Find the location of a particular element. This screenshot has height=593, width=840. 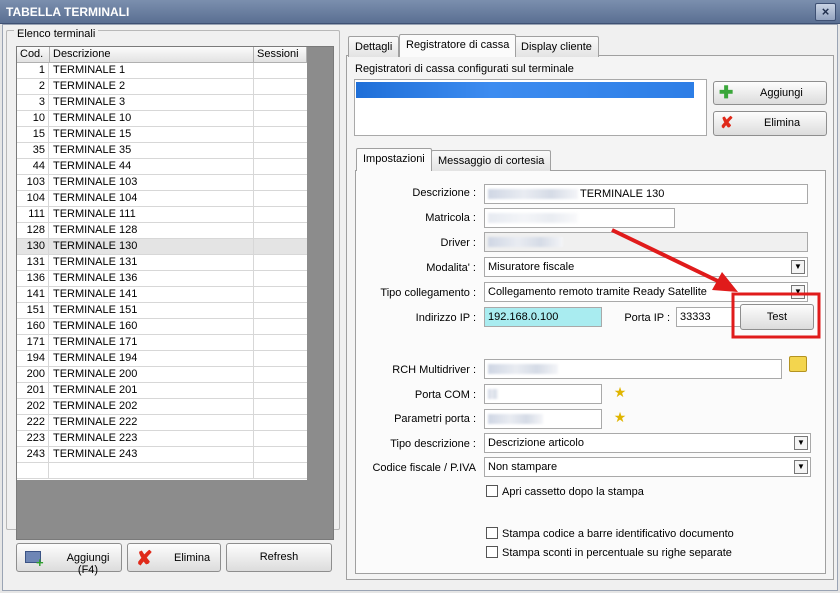

table-row: 103 TERMINALE 103 is located at coordinates (162, 183).